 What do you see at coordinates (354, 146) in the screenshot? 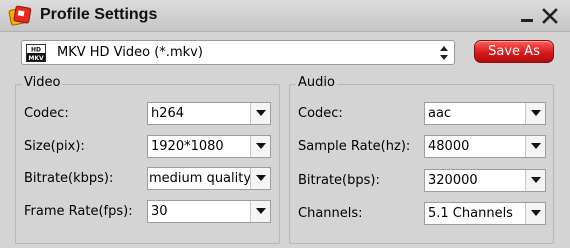
I see `audio-samplerate-label: Sample Rate(hz):` at bounding box center [354, 146].